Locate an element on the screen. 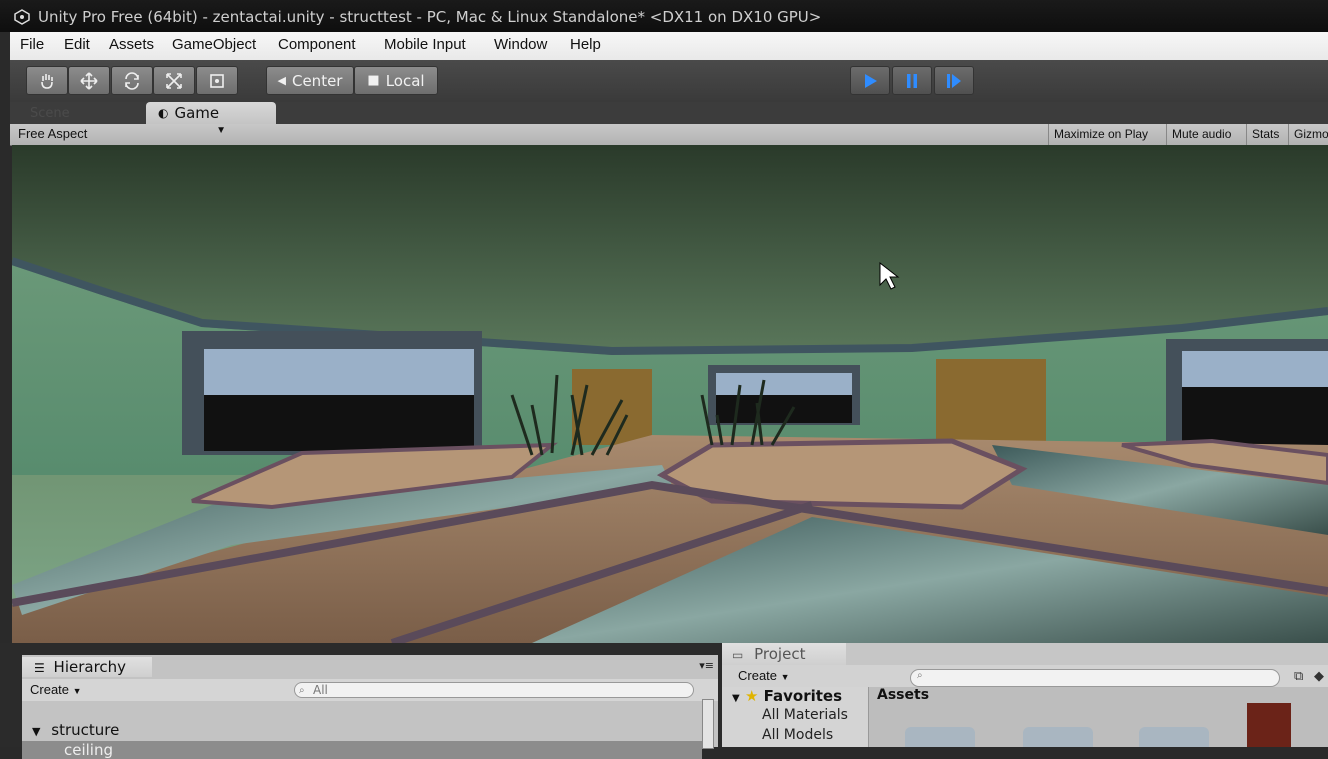 The width and height of the screenshot is (1328, 759). view-tab-row: Scene ◐ Game is located at coordinates (669, 113).